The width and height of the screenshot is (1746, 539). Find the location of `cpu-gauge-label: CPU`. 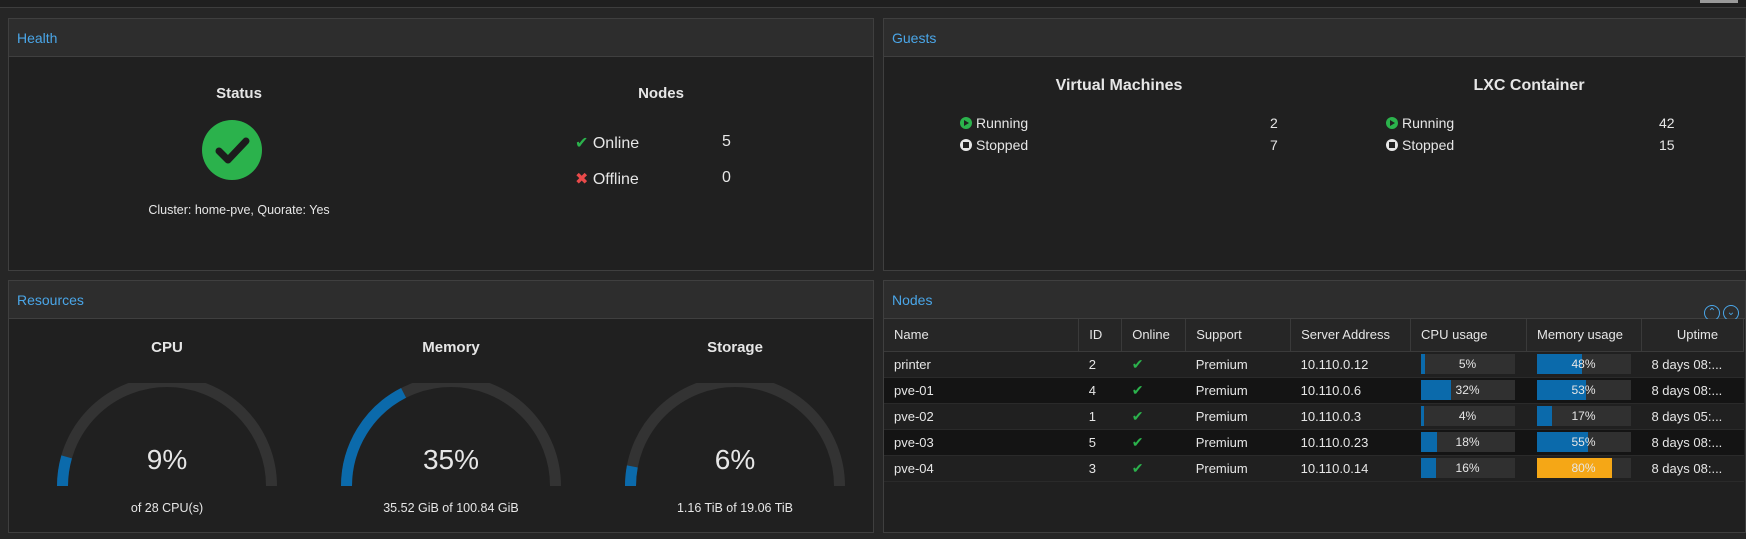

cpu-gauge-label: CPU is located at coordinates (167, 347).